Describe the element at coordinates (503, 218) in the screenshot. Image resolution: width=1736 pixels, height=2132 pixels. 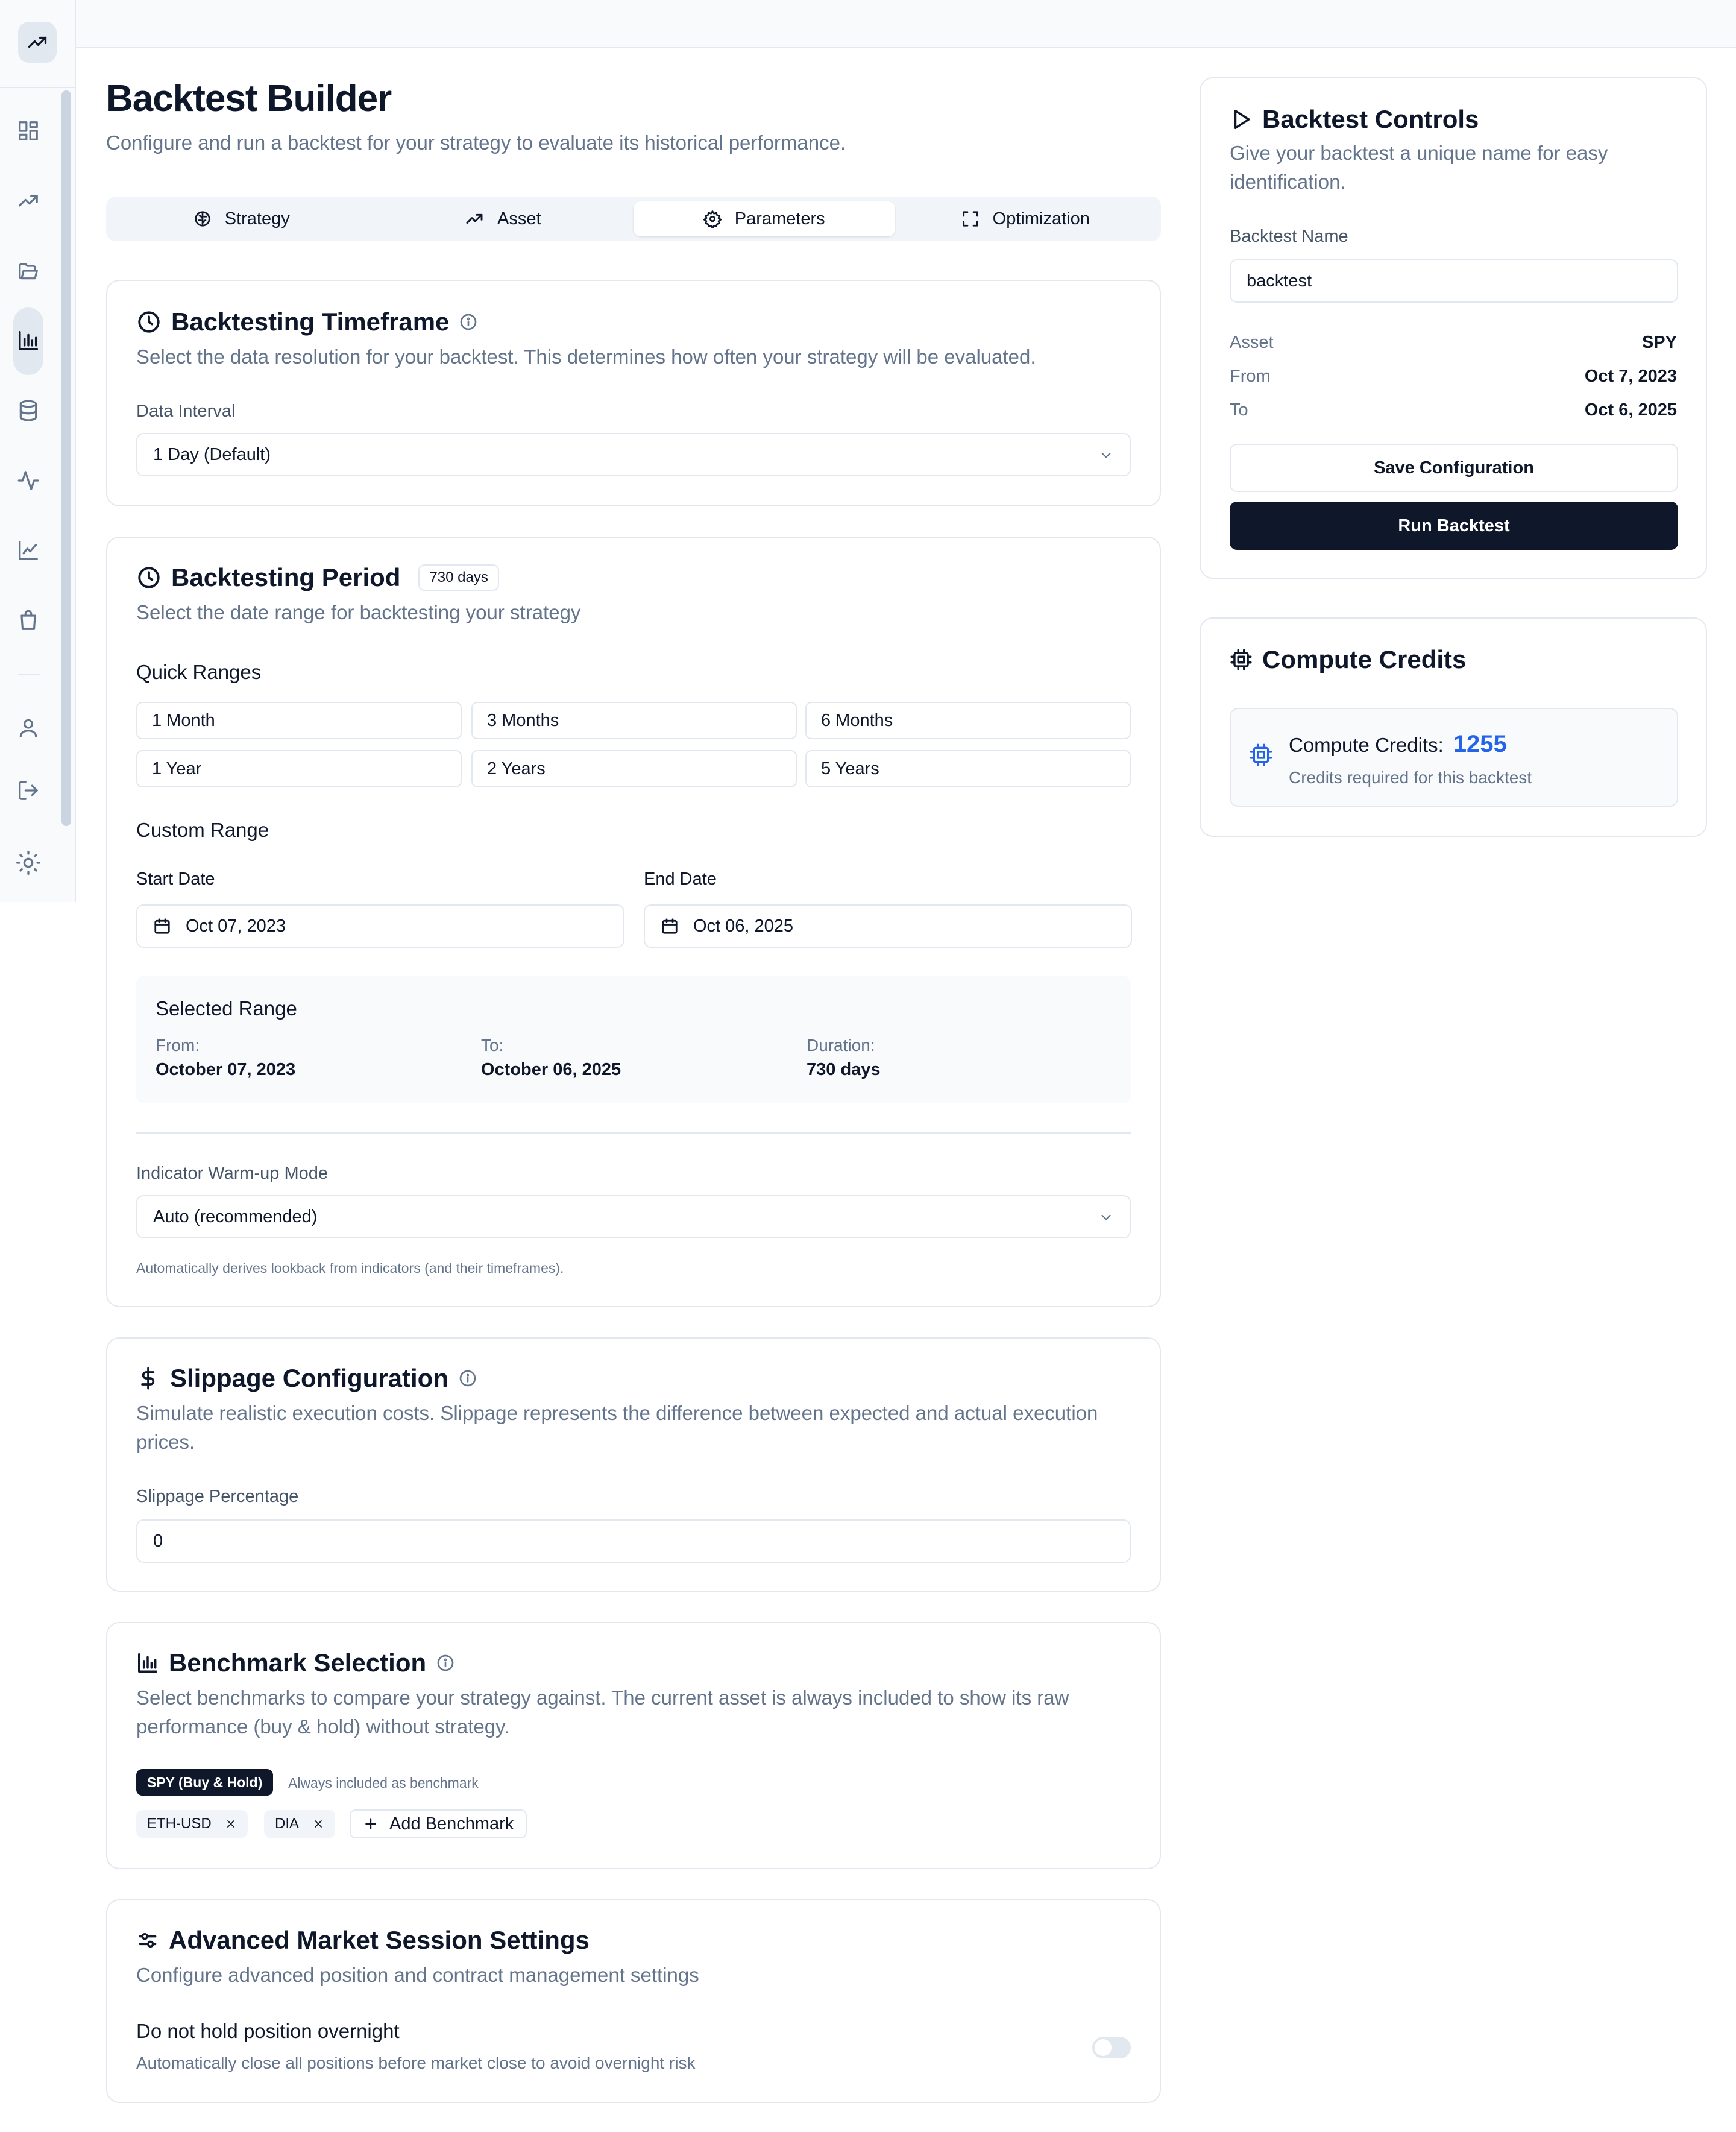
I see `tab-asset: Asset` at that location.